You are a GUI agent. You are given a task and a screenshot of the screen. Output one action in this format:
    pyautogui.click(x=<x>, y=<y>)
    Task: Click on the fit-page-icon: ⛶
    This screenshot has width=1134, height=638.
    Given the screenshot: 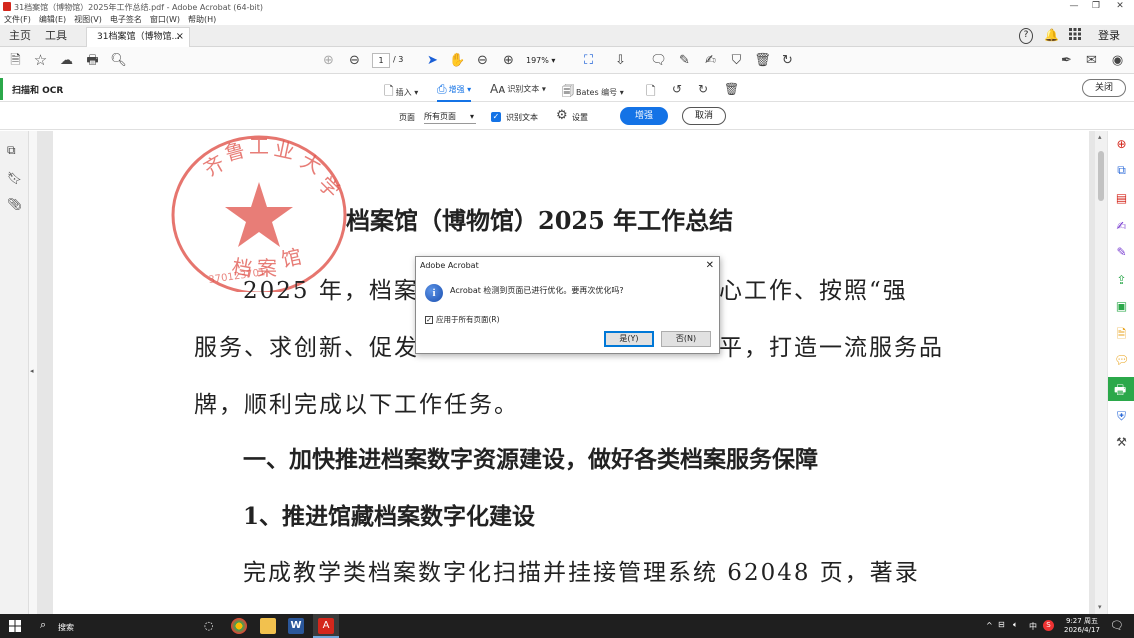 What is the action you would take?
    pyautogui.click(x=588, y=60)
    